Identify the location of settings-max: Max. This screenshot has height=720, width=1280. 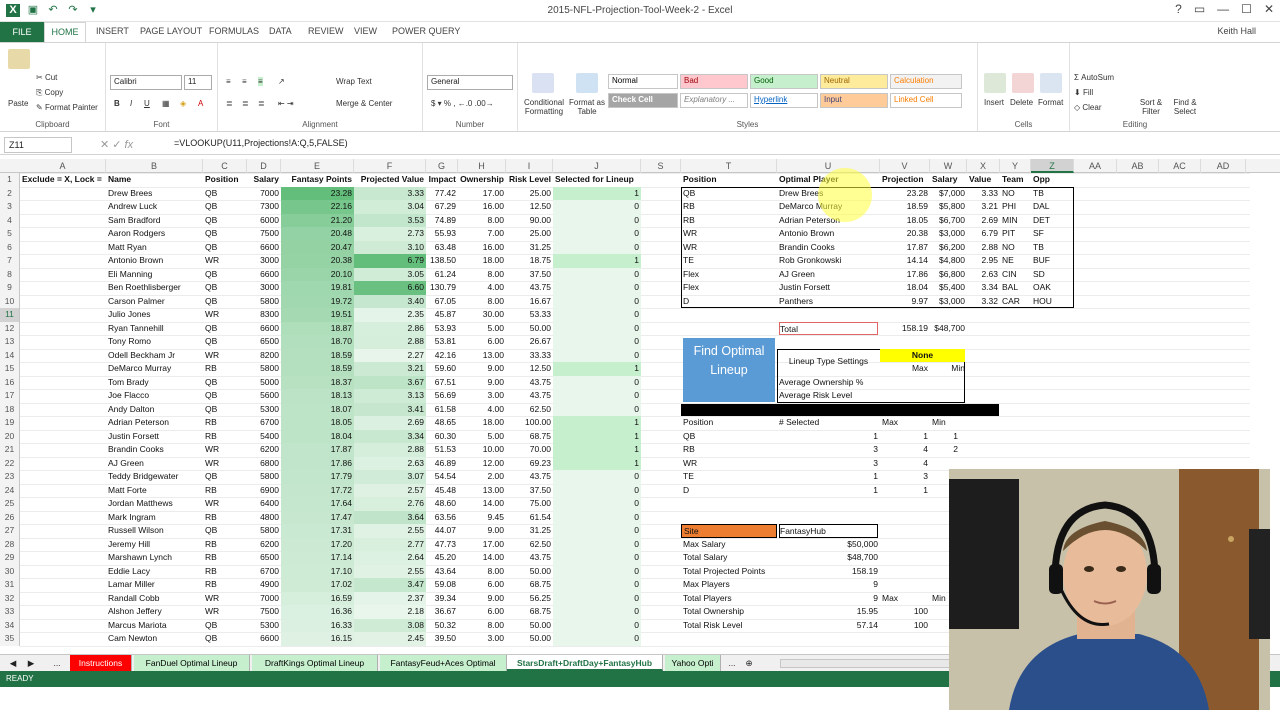
(905, 369).